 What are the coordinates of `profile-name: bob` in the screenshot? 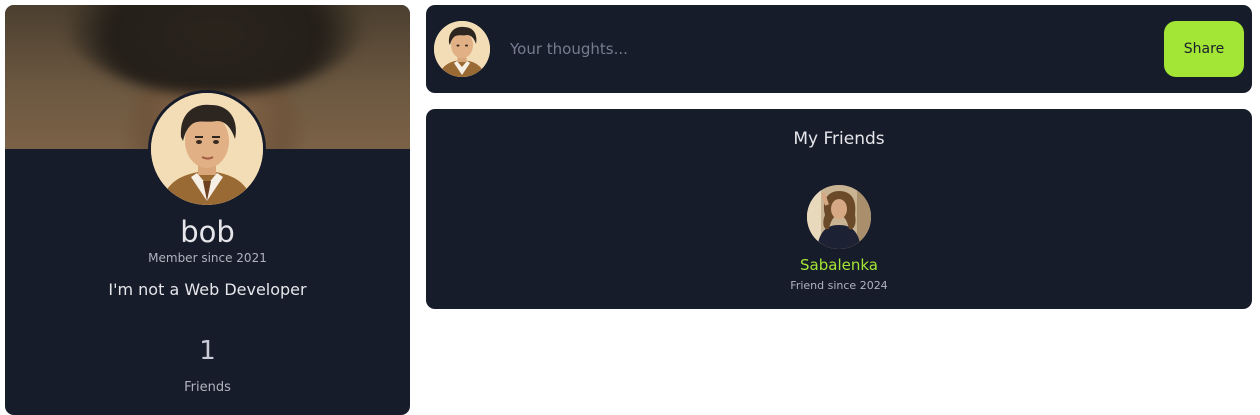 It's located at (207, 232).